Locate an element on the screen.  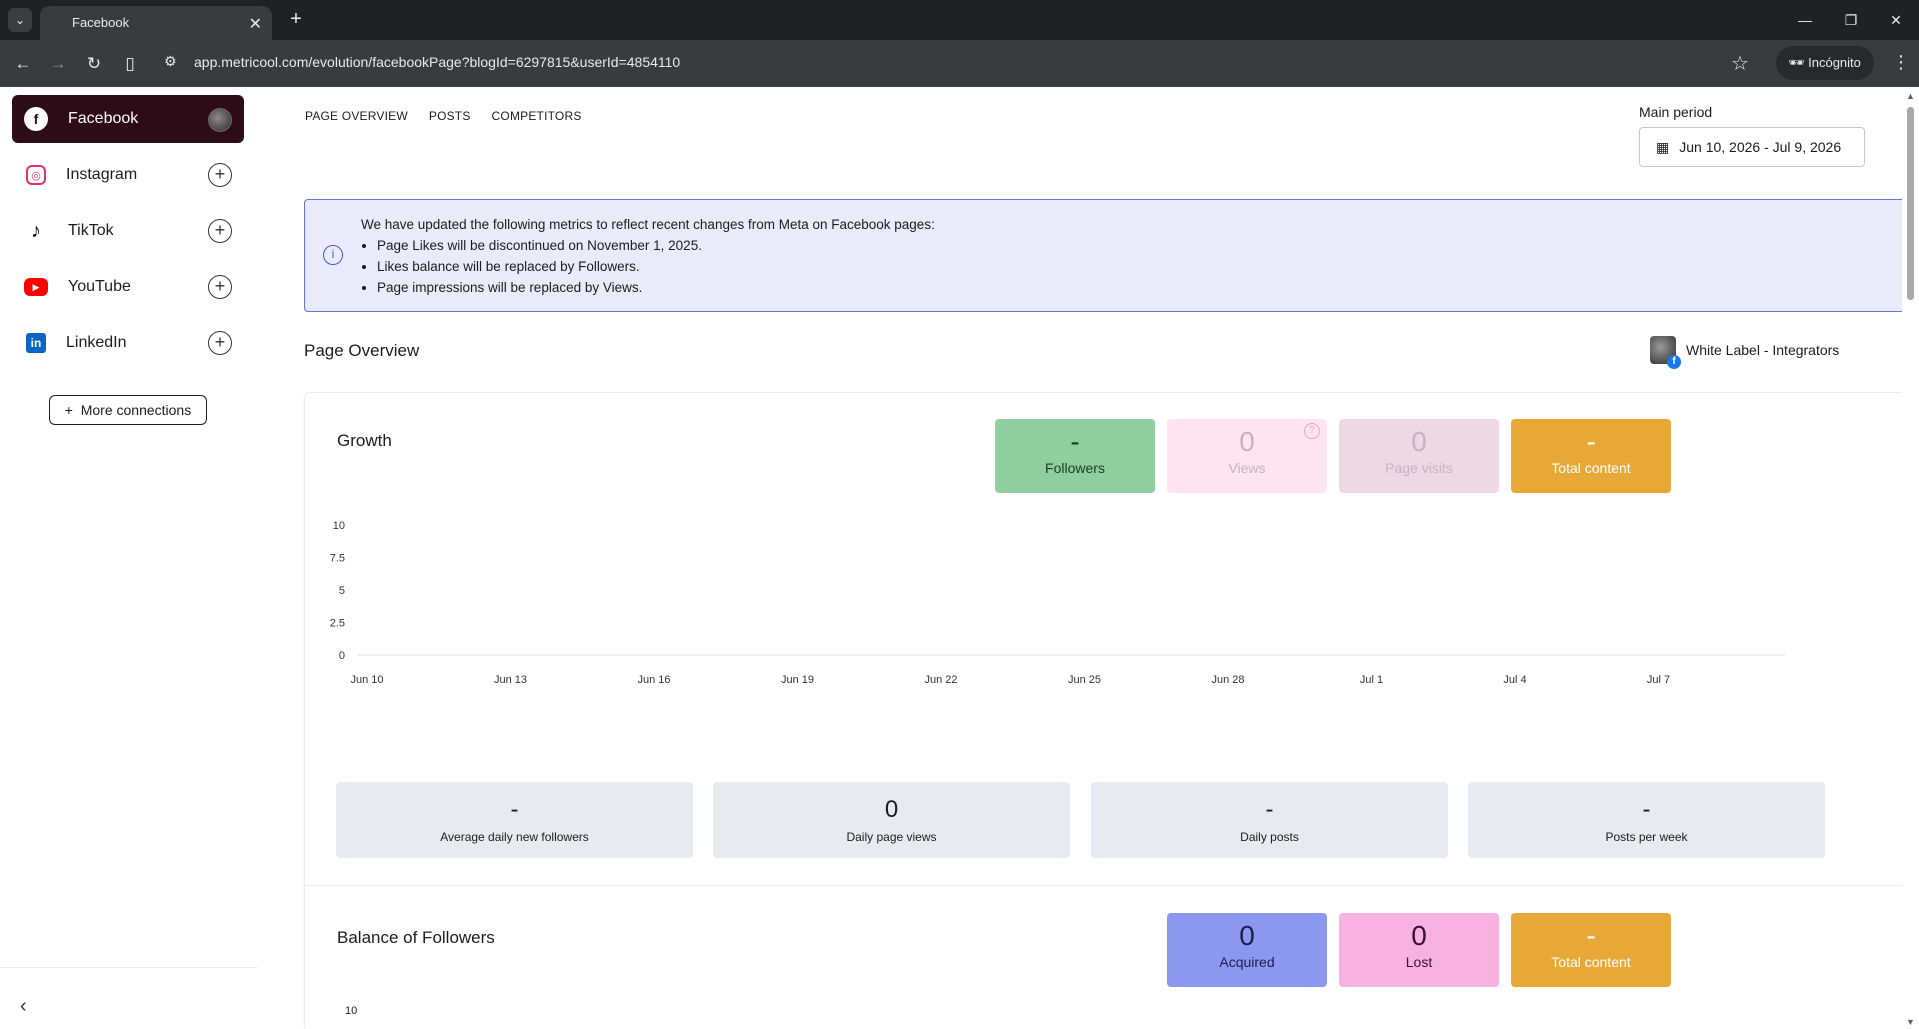
y-tick-label: 0 is located at coordinates (342, 656).